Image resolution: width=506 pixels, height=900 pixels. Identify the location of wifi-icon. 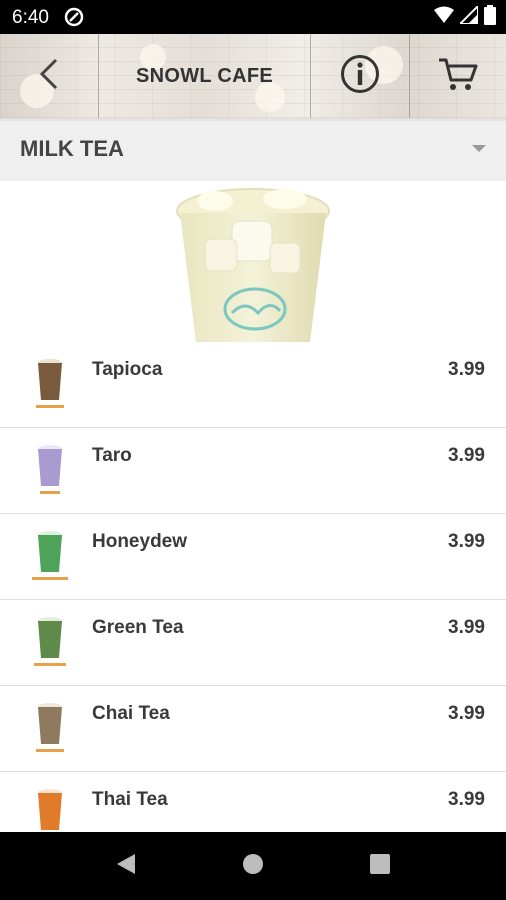
(444, 17).